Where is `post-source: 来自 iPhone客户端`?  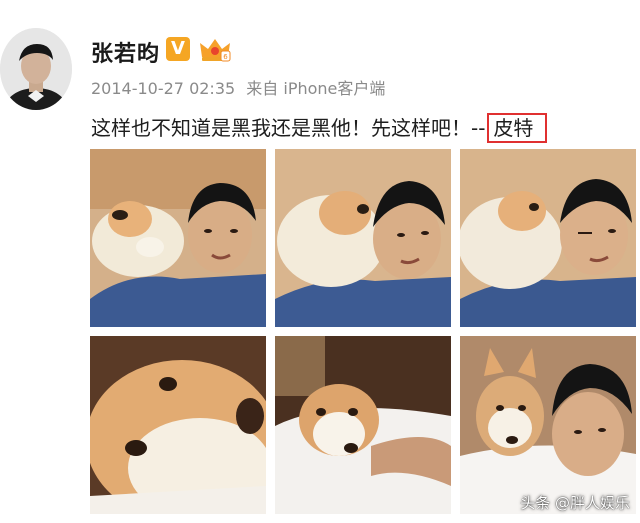 post-source: 来自 iPhone客户端 is located at coordinates (316, 88).